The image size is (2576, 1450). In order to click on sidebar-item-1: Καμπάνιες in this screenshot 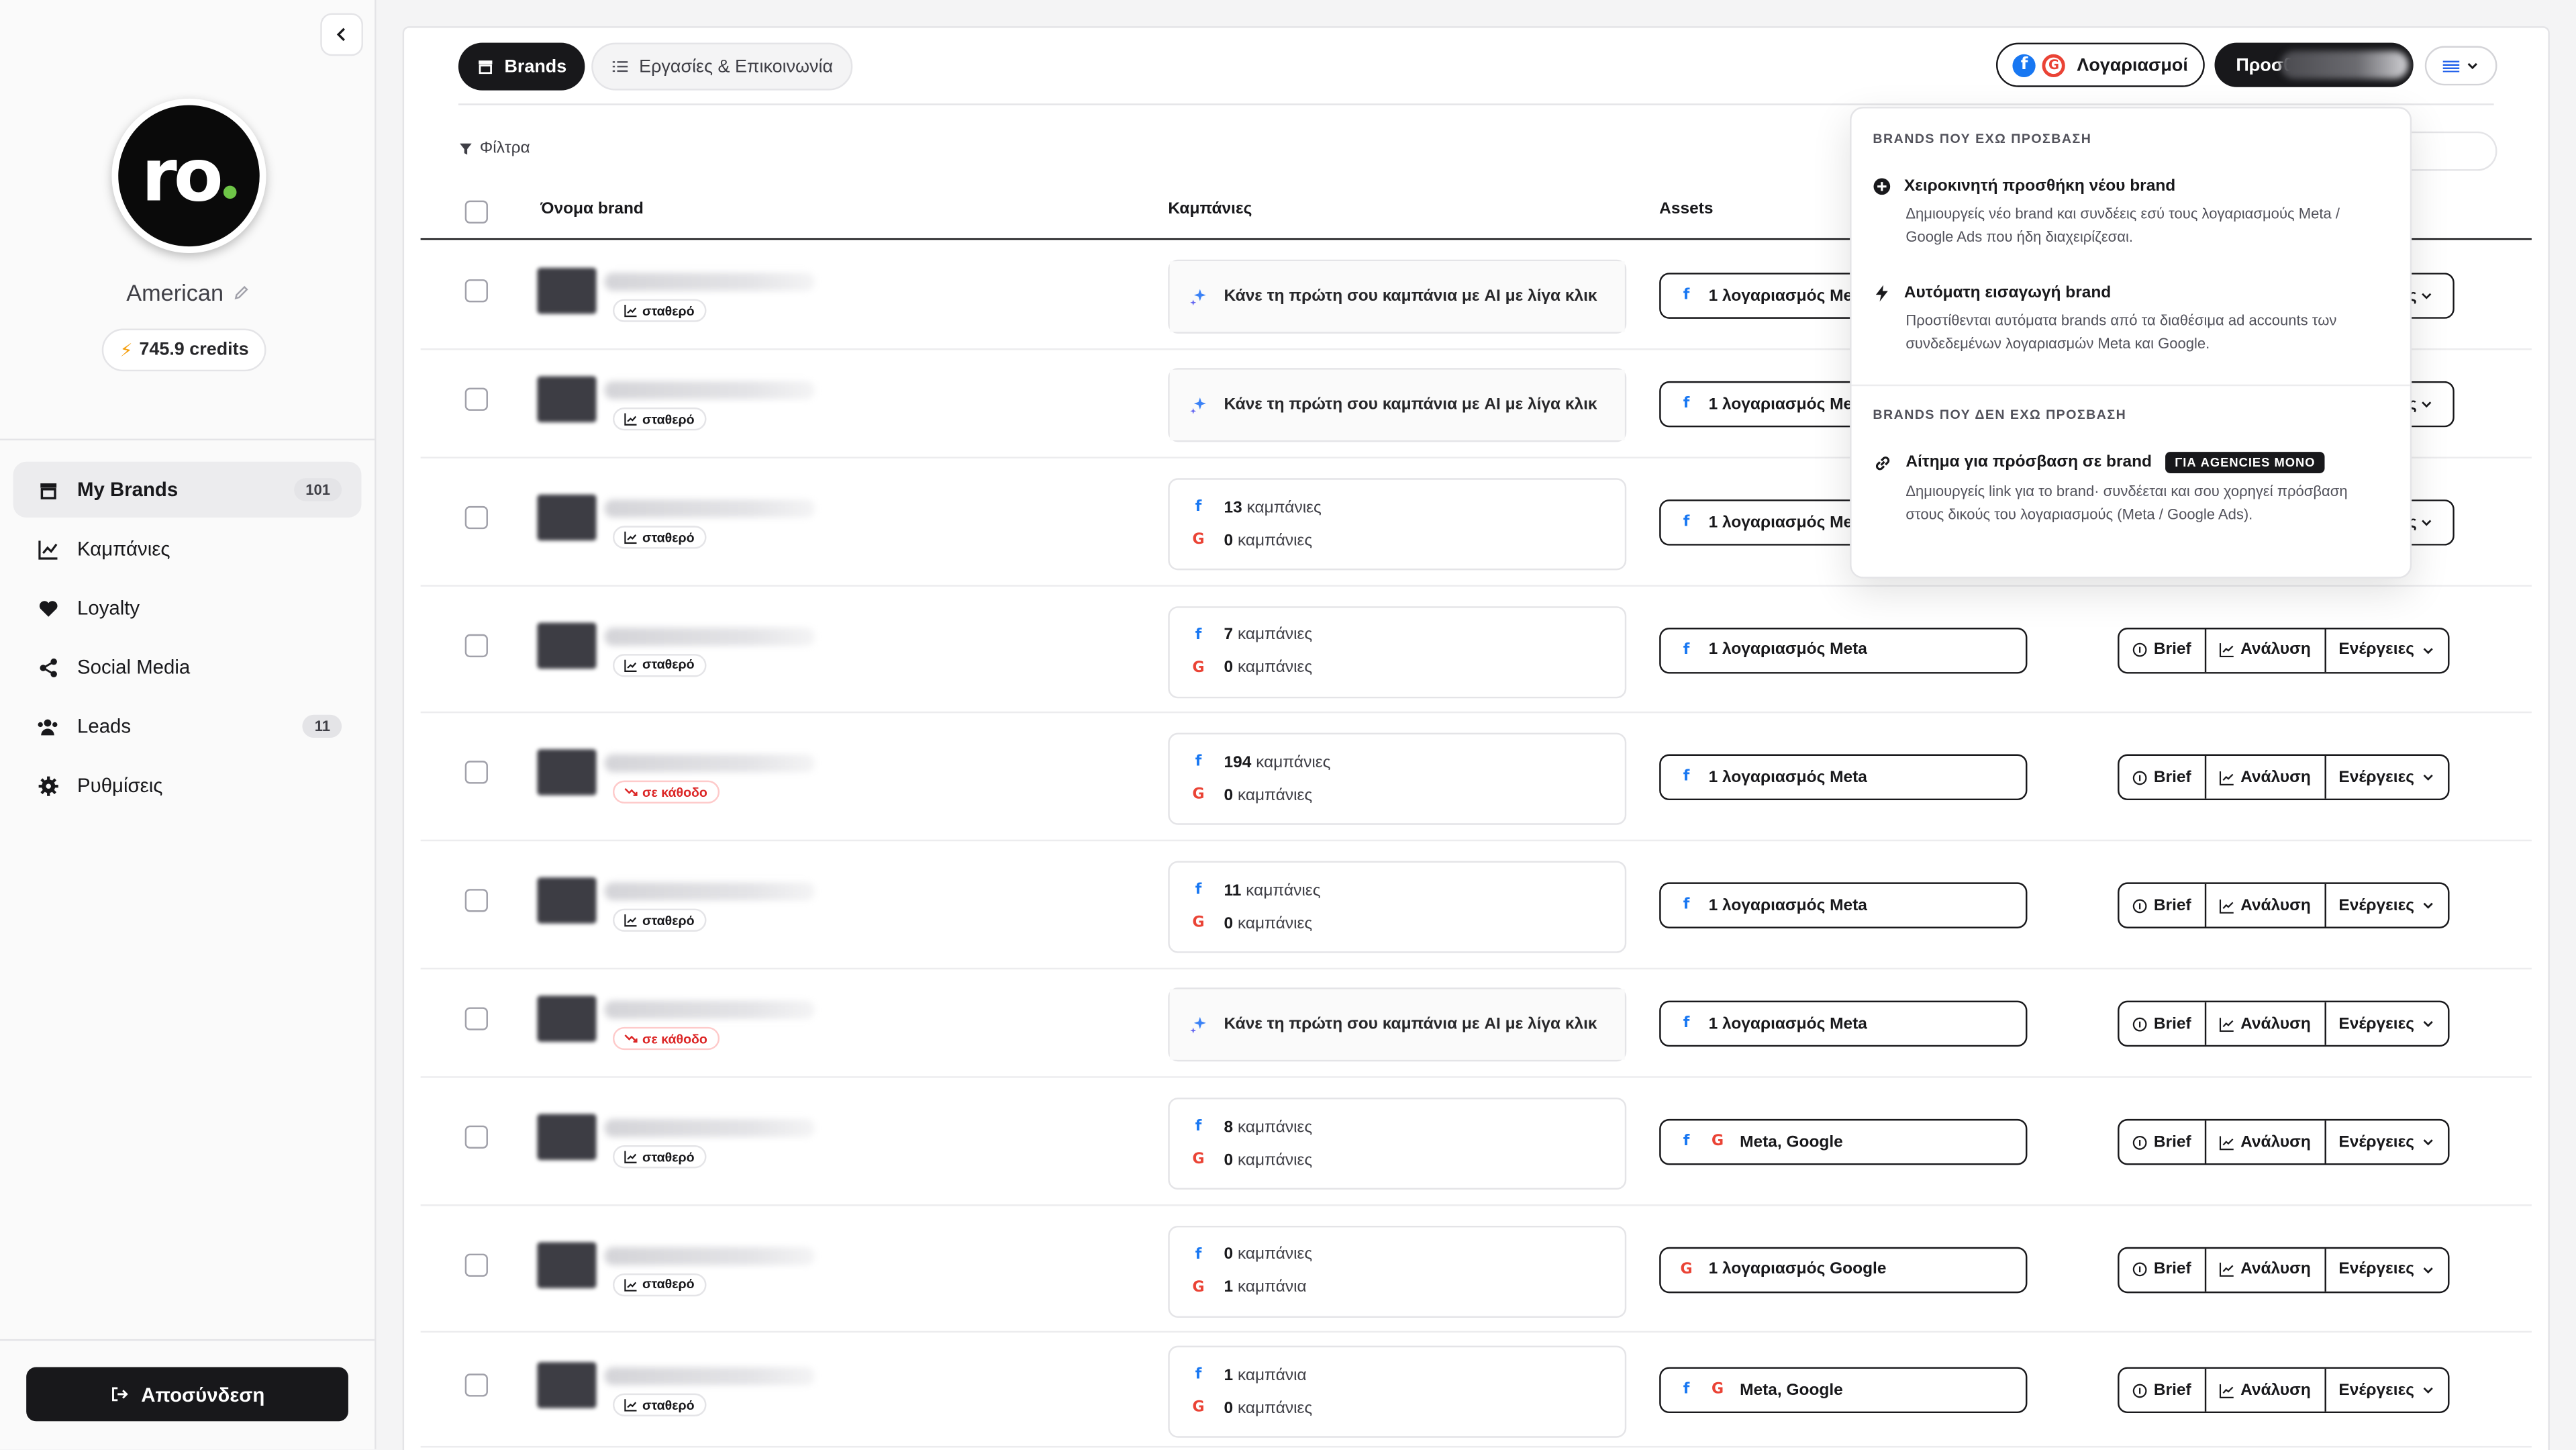, I will do `click(187, 549)`.